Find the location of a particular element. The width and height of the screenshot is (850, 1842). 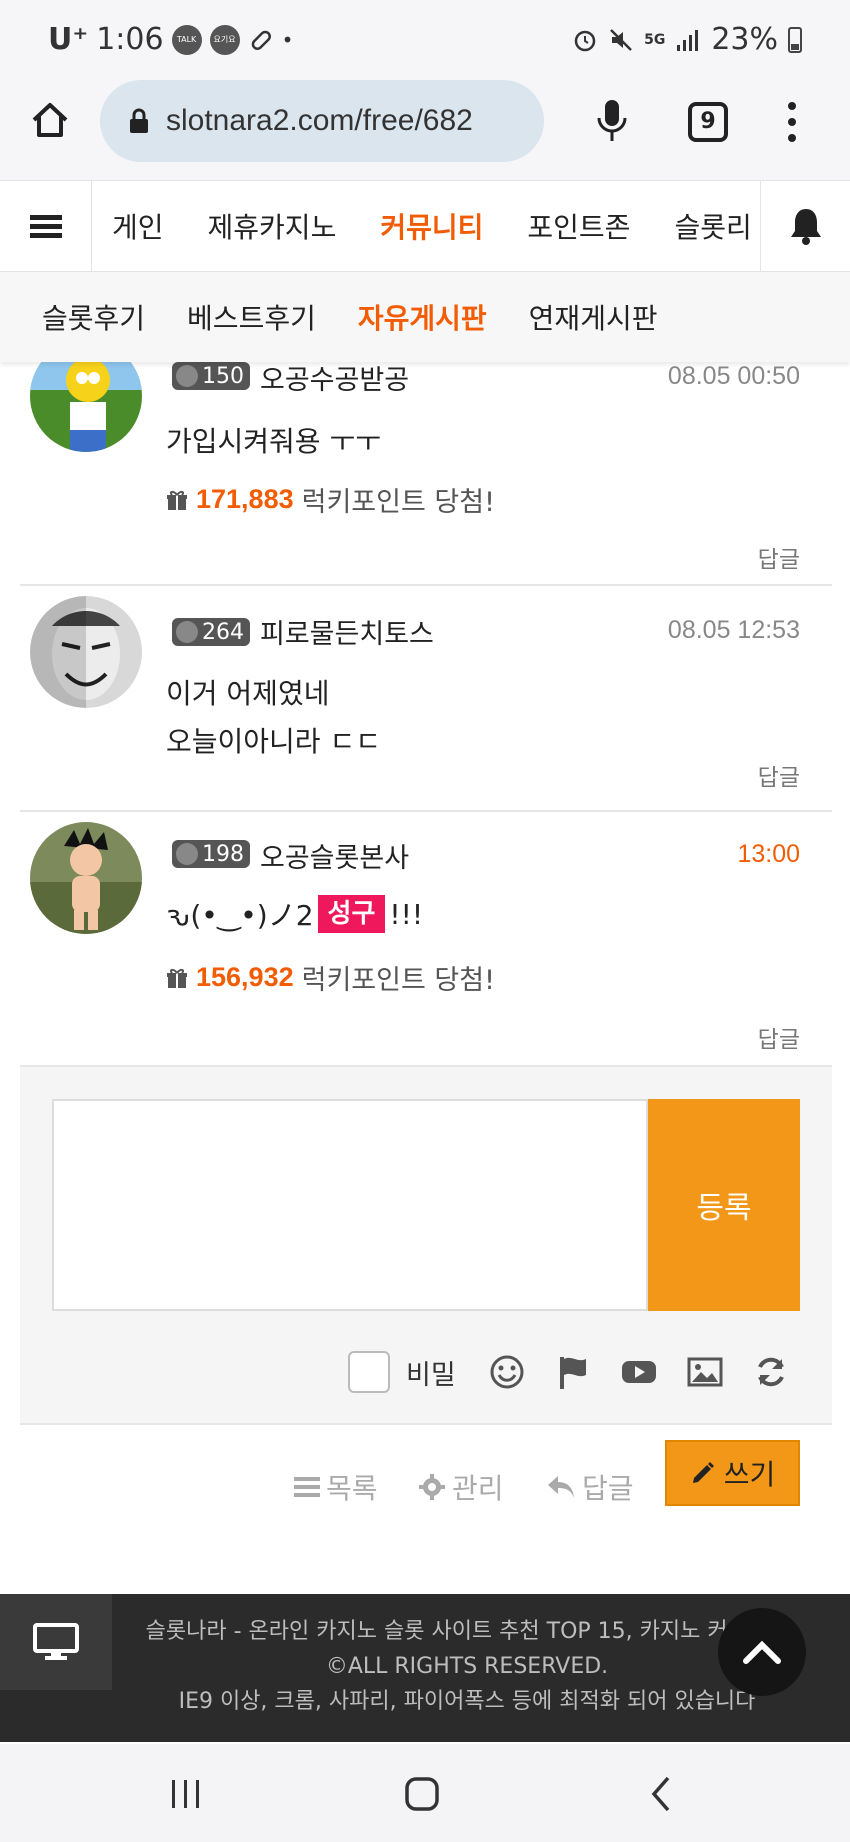

notification-bell-icon is located at coordinates (805, 226).